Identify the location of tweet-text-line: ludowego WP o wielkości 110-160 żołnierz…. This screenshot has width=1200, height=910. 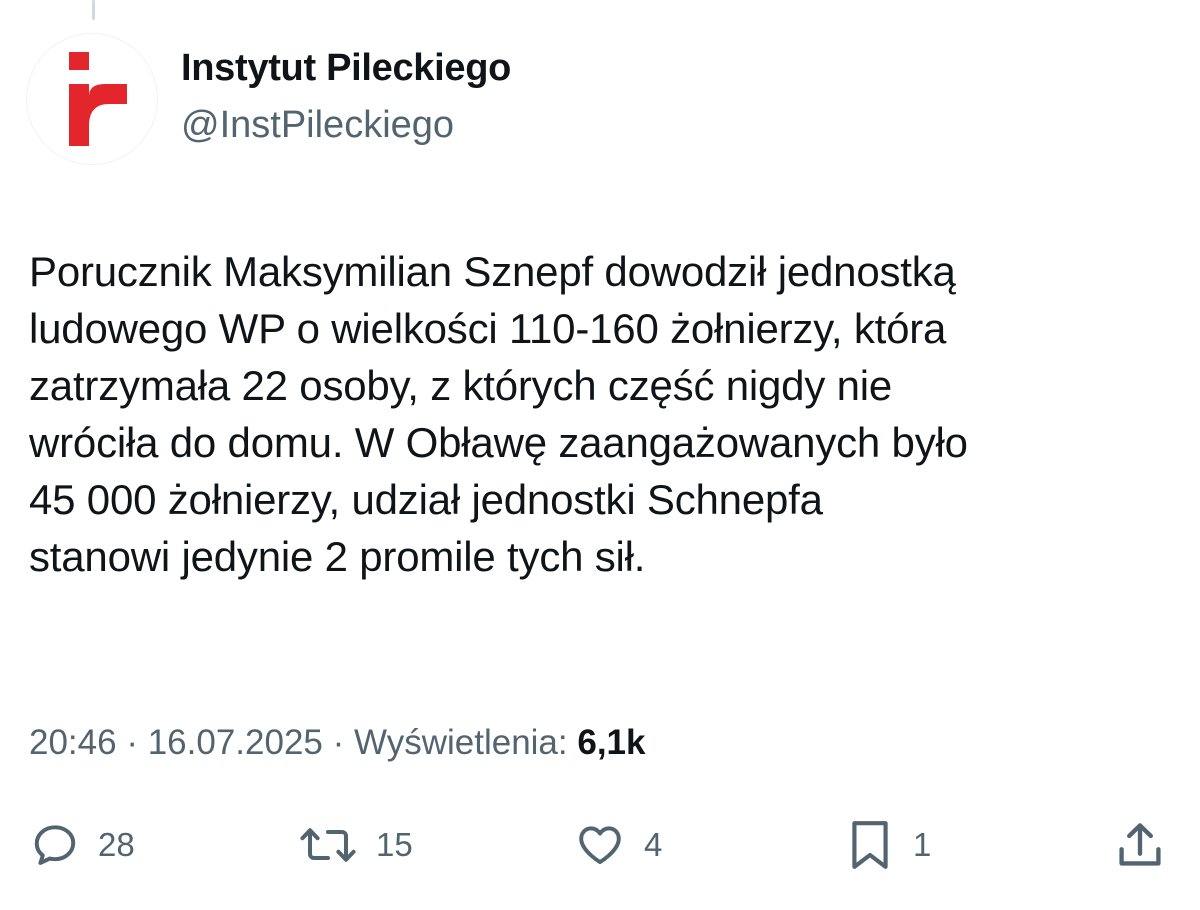
(488, 328).